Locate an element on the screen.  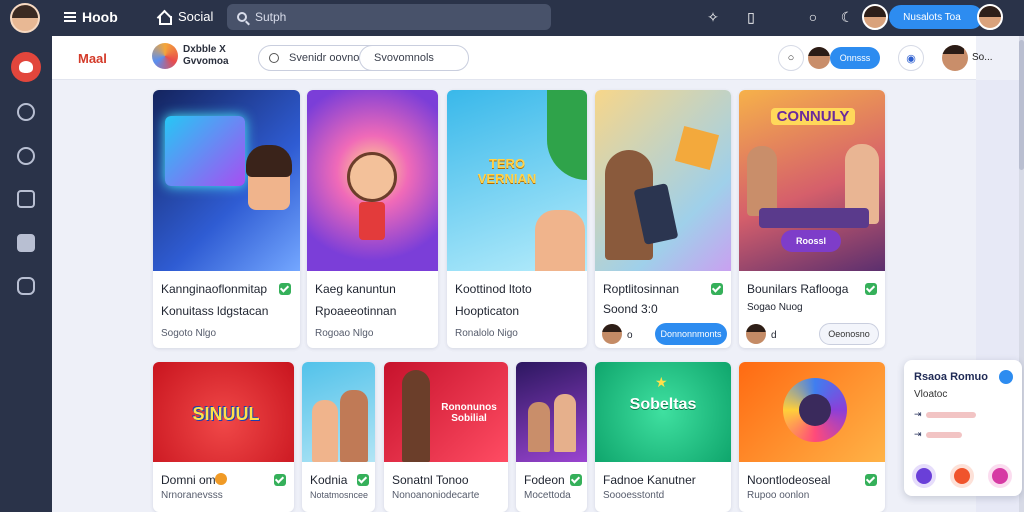
card-art-screen is located at coordinates (205, 151).